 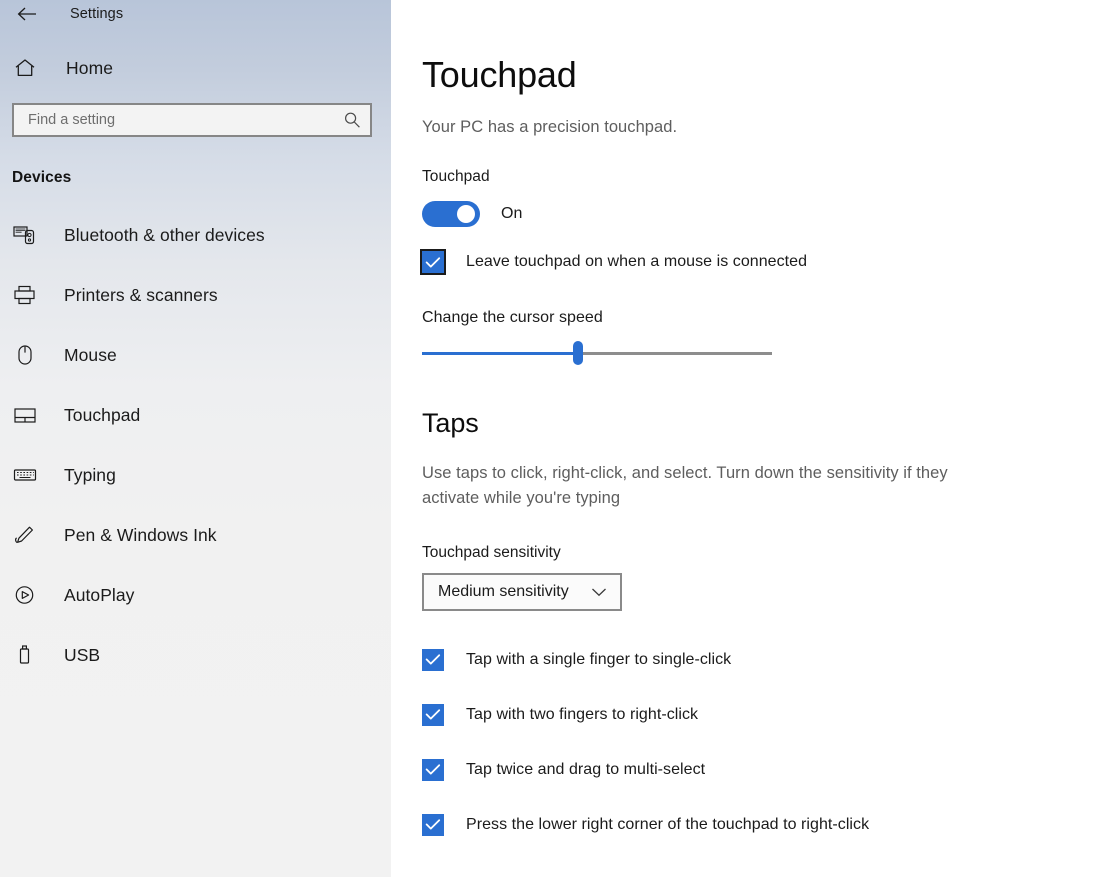 What do you see at coordinates (512, 317) in the screenshot?
I see `cursor-speed-label: Change the cursor speed` at bounding box center [512, 317].